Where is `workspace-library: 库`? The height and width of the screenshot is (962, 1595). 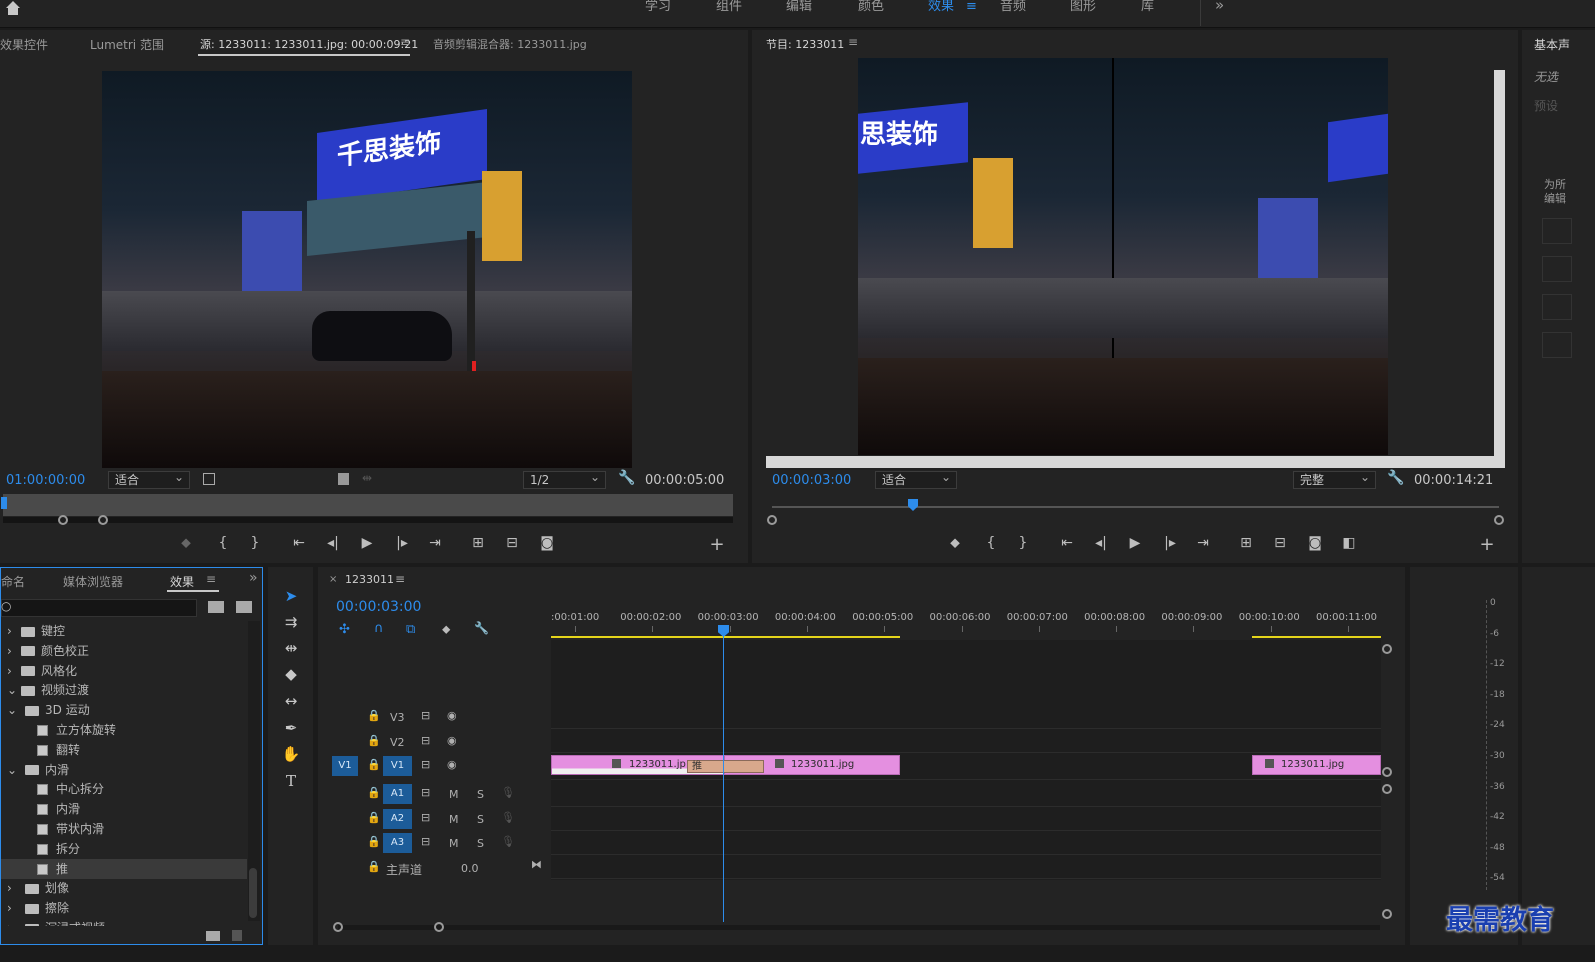 workspace-library: 库 is located at coordinates (1147, 7).